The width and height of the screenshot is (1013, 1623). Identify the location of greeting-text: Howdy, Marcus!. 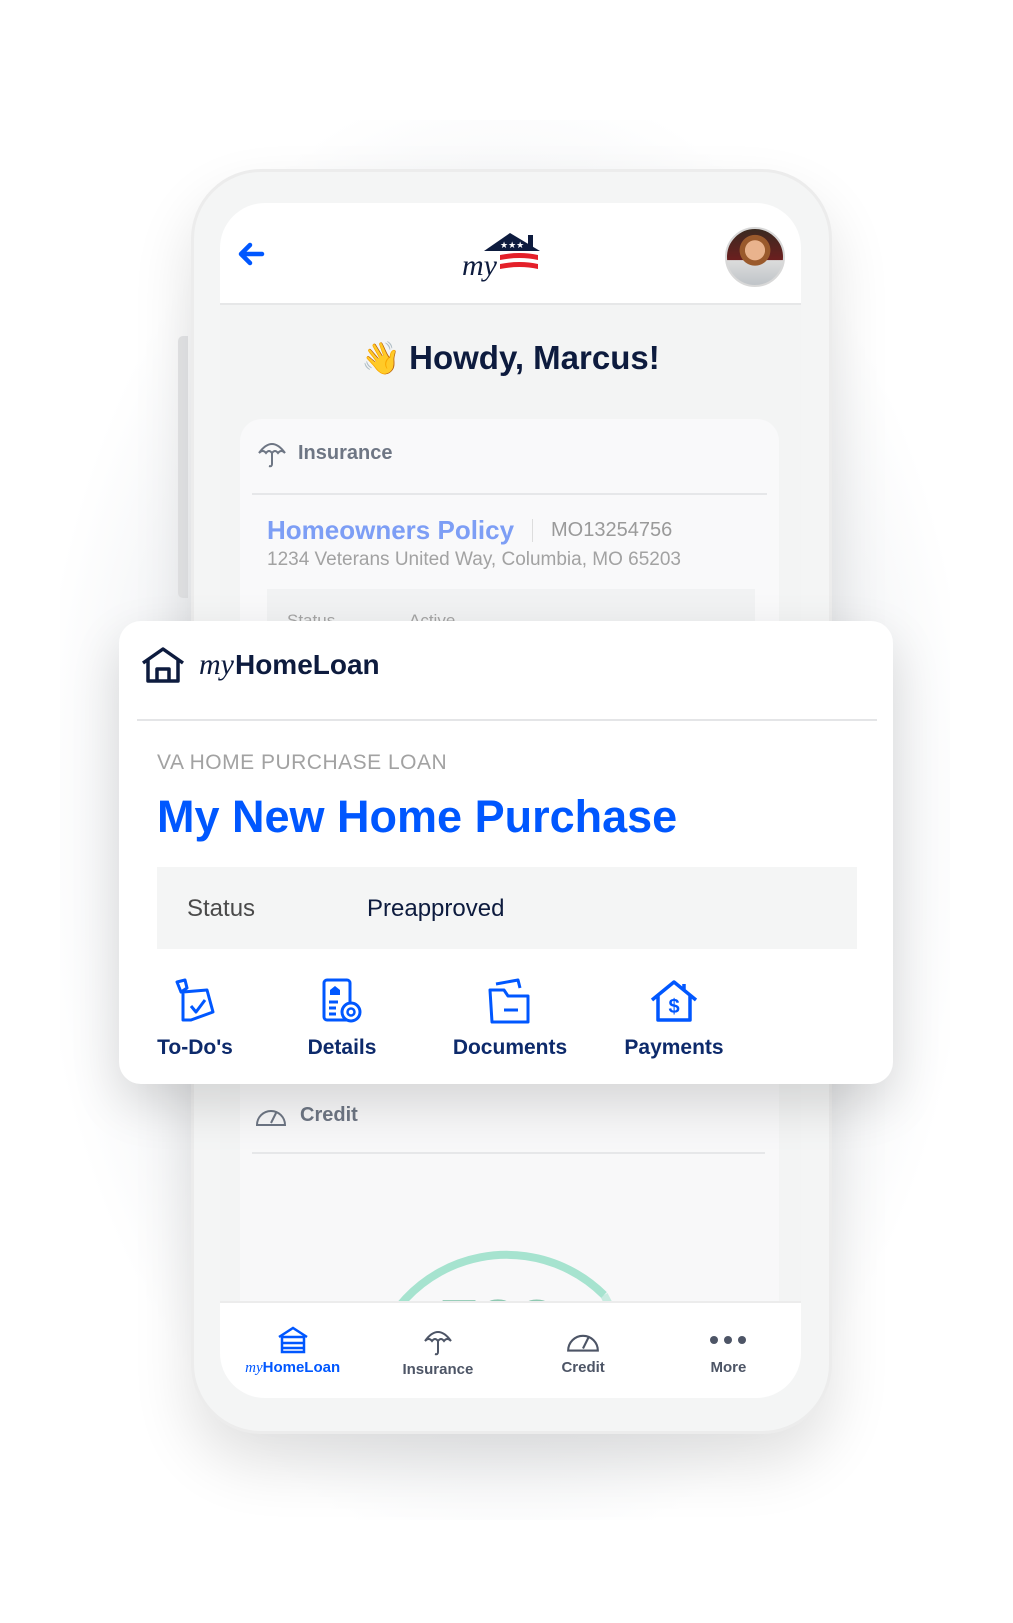
(534, 357).